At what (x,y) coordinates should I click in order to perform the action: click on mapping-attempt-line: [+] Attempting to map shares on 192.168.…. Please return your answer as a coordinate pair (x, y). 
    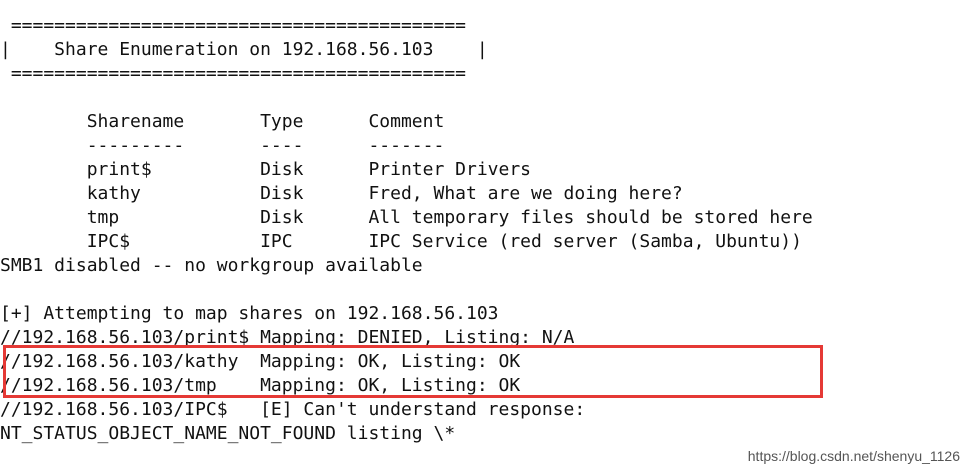
    Looking at the image, I should click on (249, 313).